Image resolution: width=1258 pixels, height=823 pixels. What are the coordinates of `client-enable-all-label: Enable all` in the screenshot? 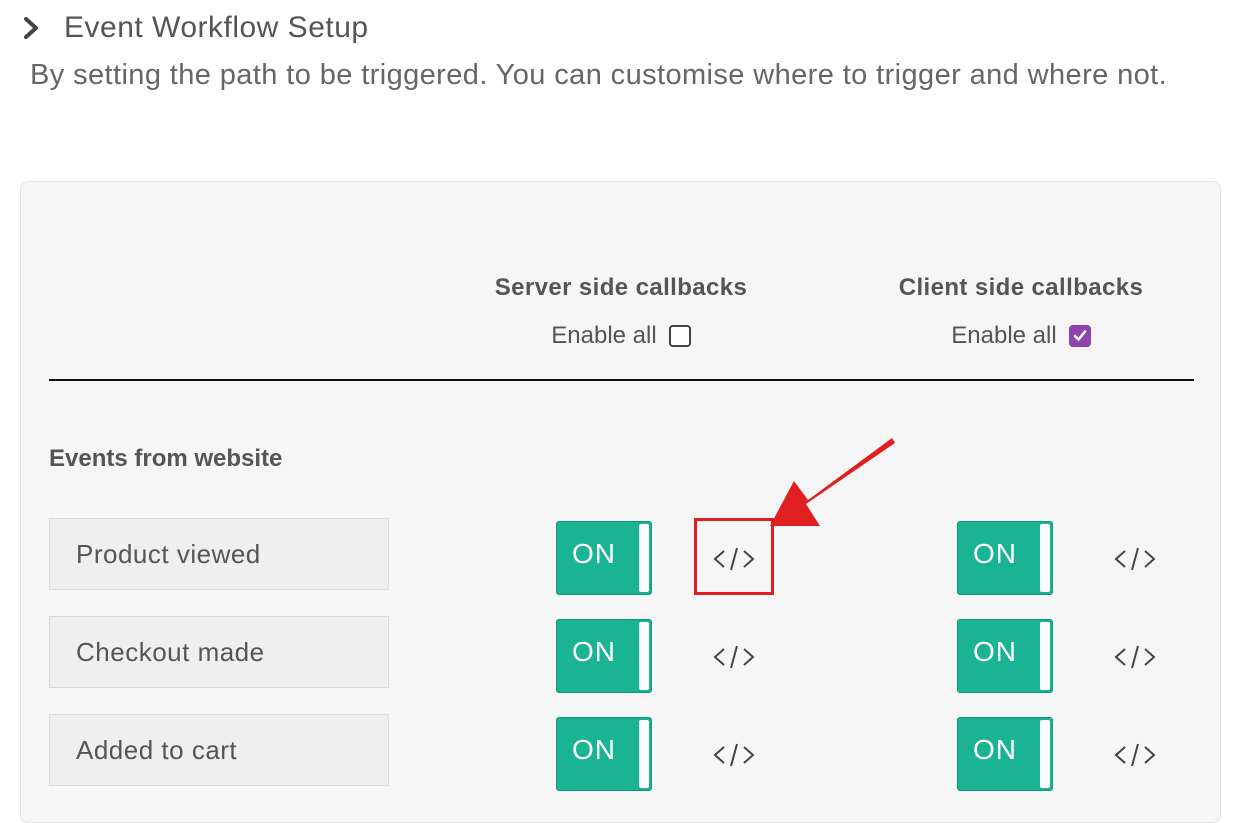 It's located at (1004, 335).